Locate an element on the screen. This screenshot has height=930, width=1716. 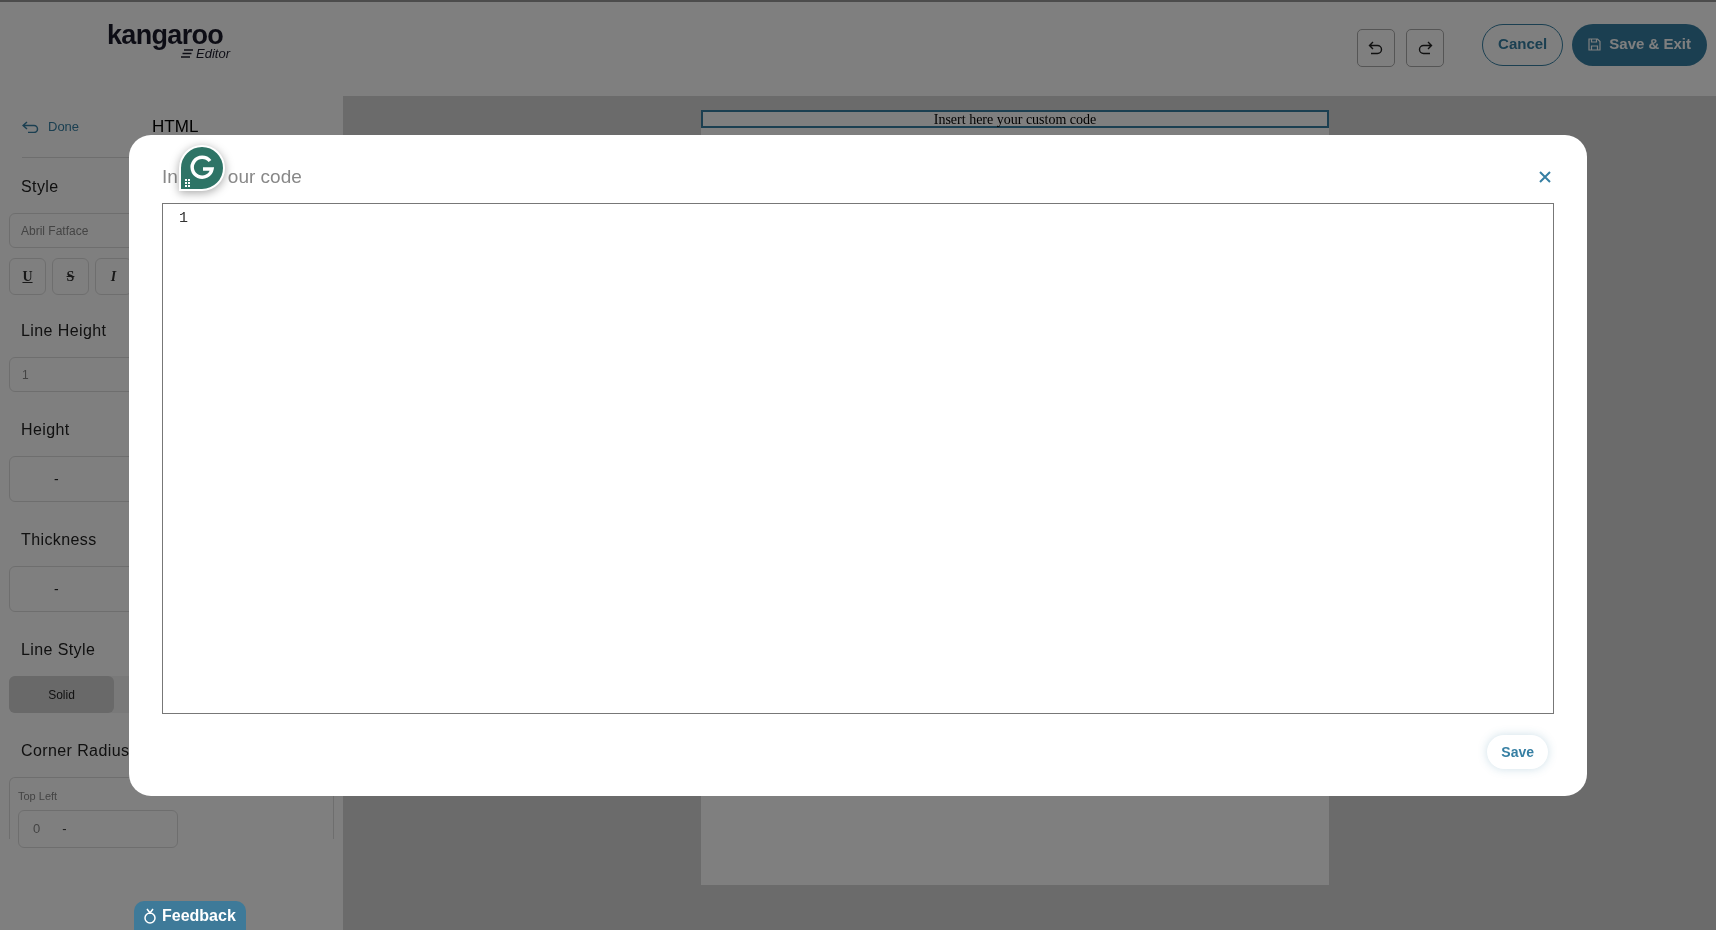
lines-icon is located at coordinates (187, 53).